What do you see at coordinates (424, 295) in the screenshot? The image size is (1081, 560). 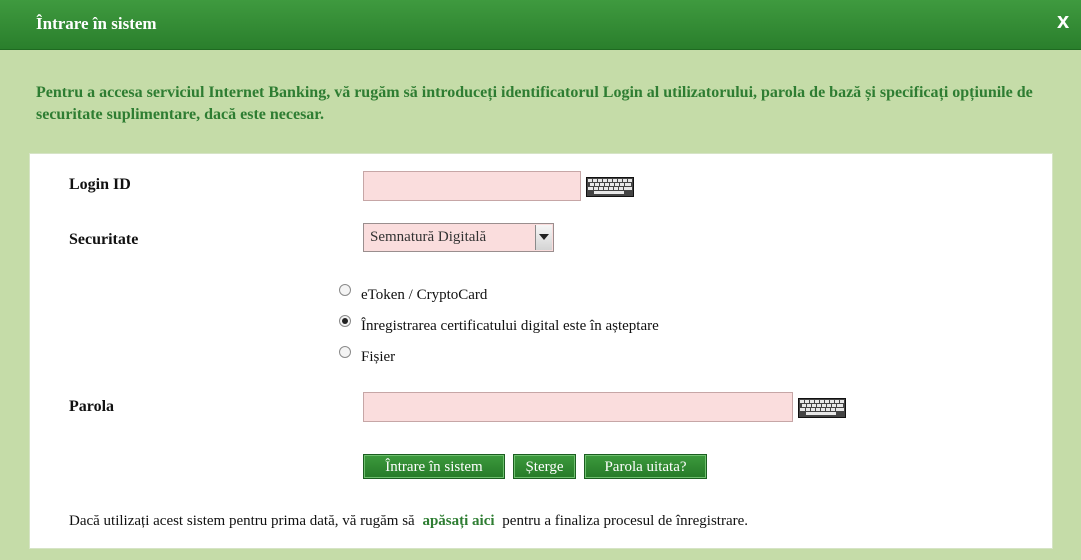 I see `radio-etoken-label: eToken / CryptoCard` at bounding box center [424, 295].